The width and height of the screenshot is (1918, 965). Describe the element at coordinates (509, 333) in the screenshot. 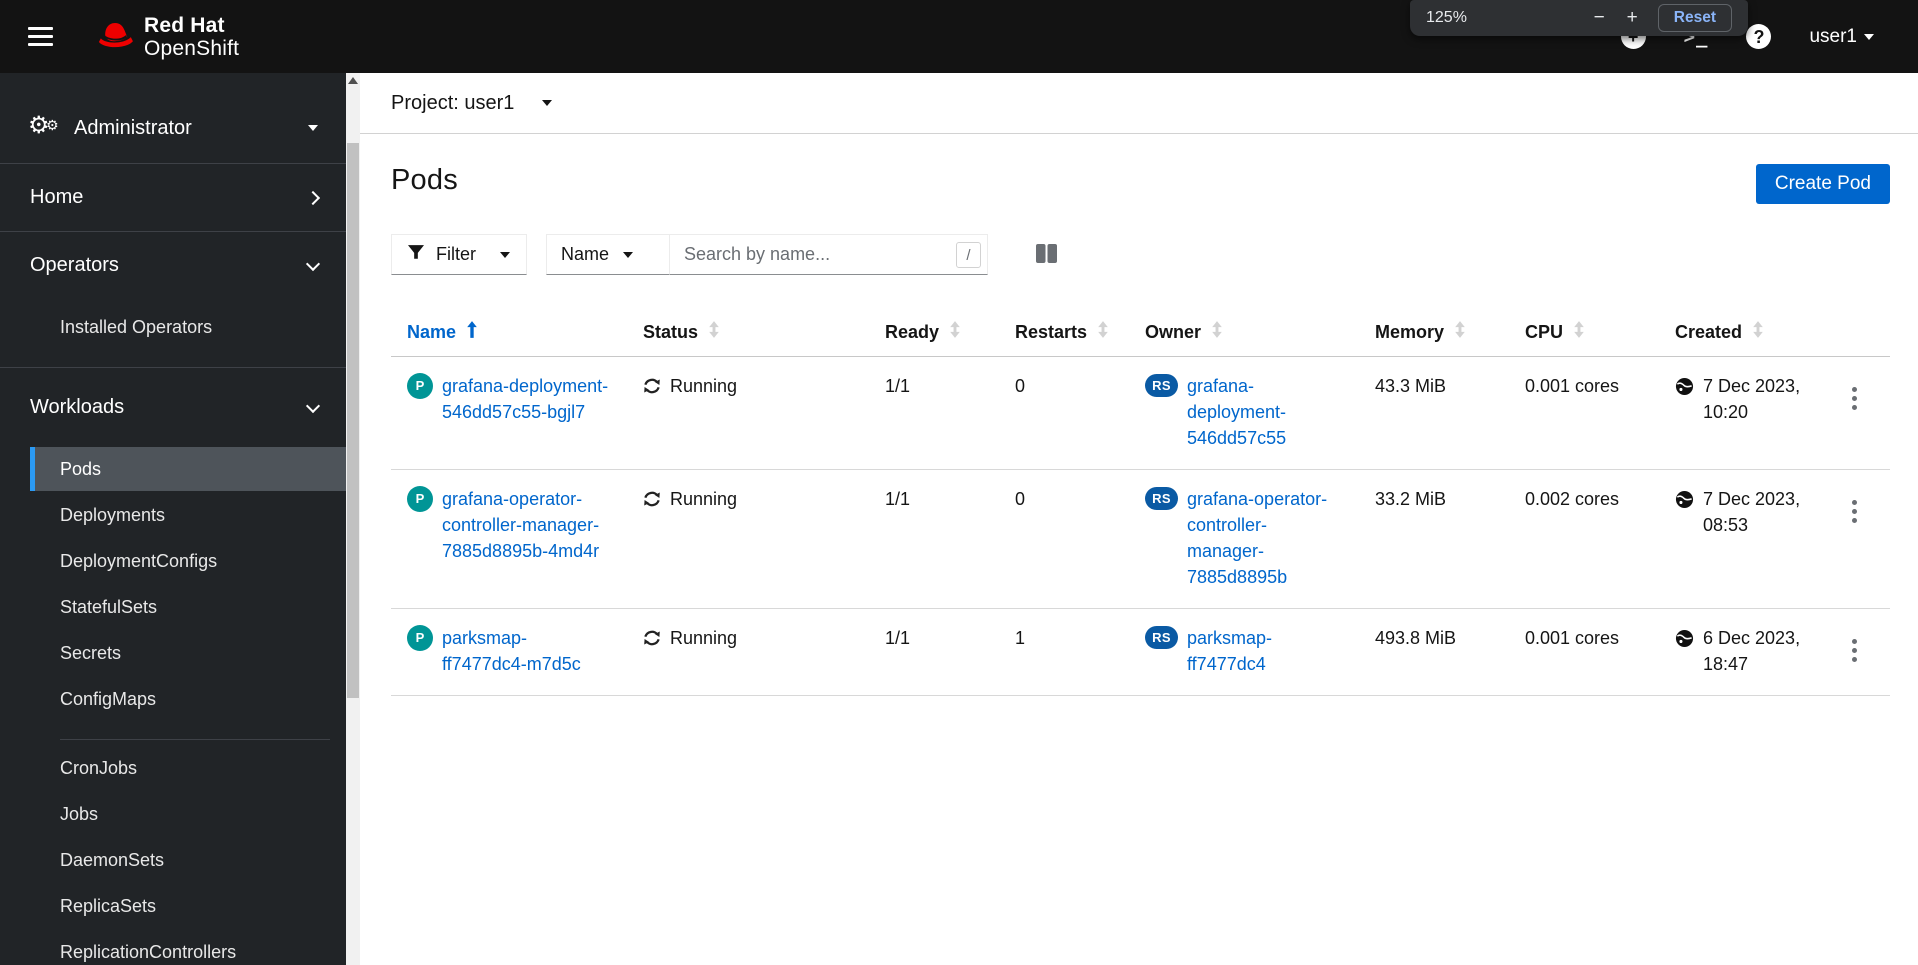

I see `column-header-name: Name` at that location.